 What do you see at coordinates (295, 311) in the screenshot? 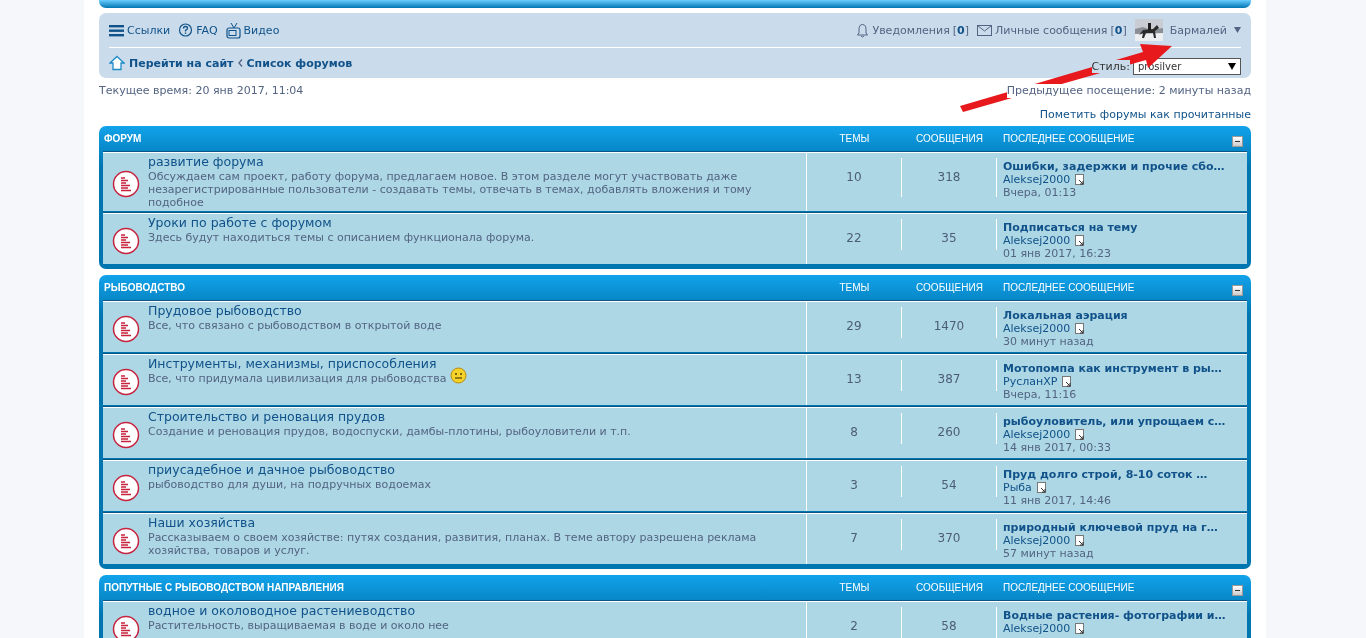
I see `forum-title: Прудовое рыбоводство` at bounding box center [295, 311].